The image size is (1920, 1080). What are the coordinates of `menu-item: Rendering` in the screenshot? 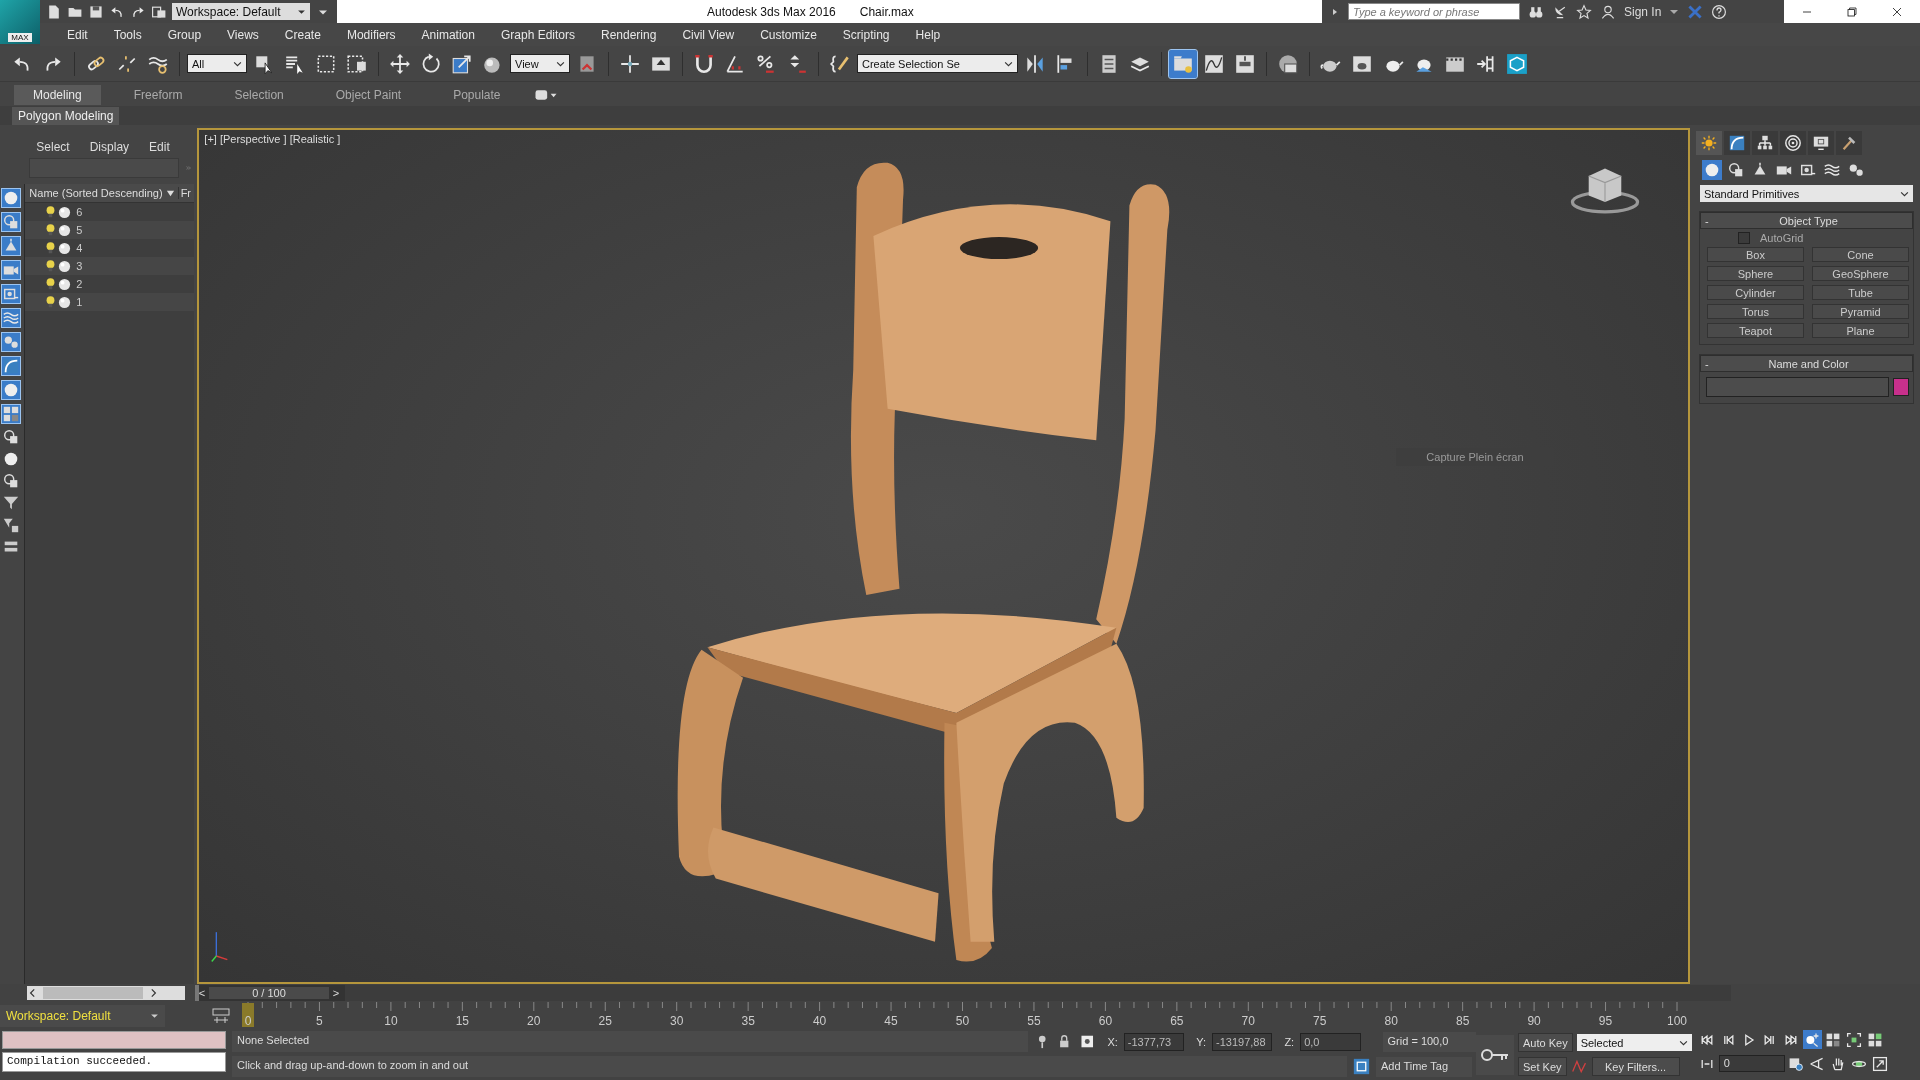 It's located at (629, 34).